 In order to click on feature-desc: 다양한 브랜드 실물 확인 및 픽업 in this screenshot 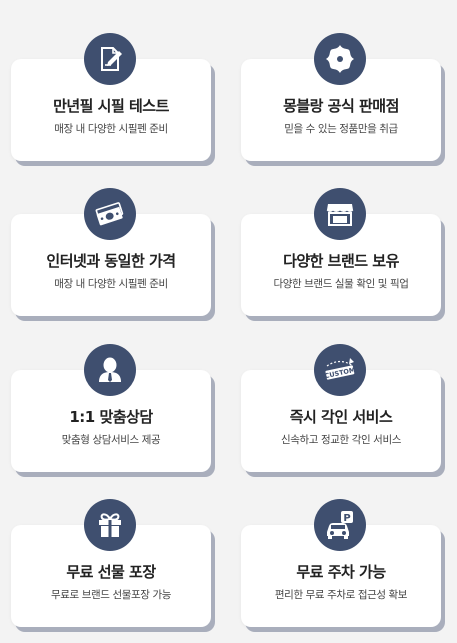, I will do `click(341, 284)`.